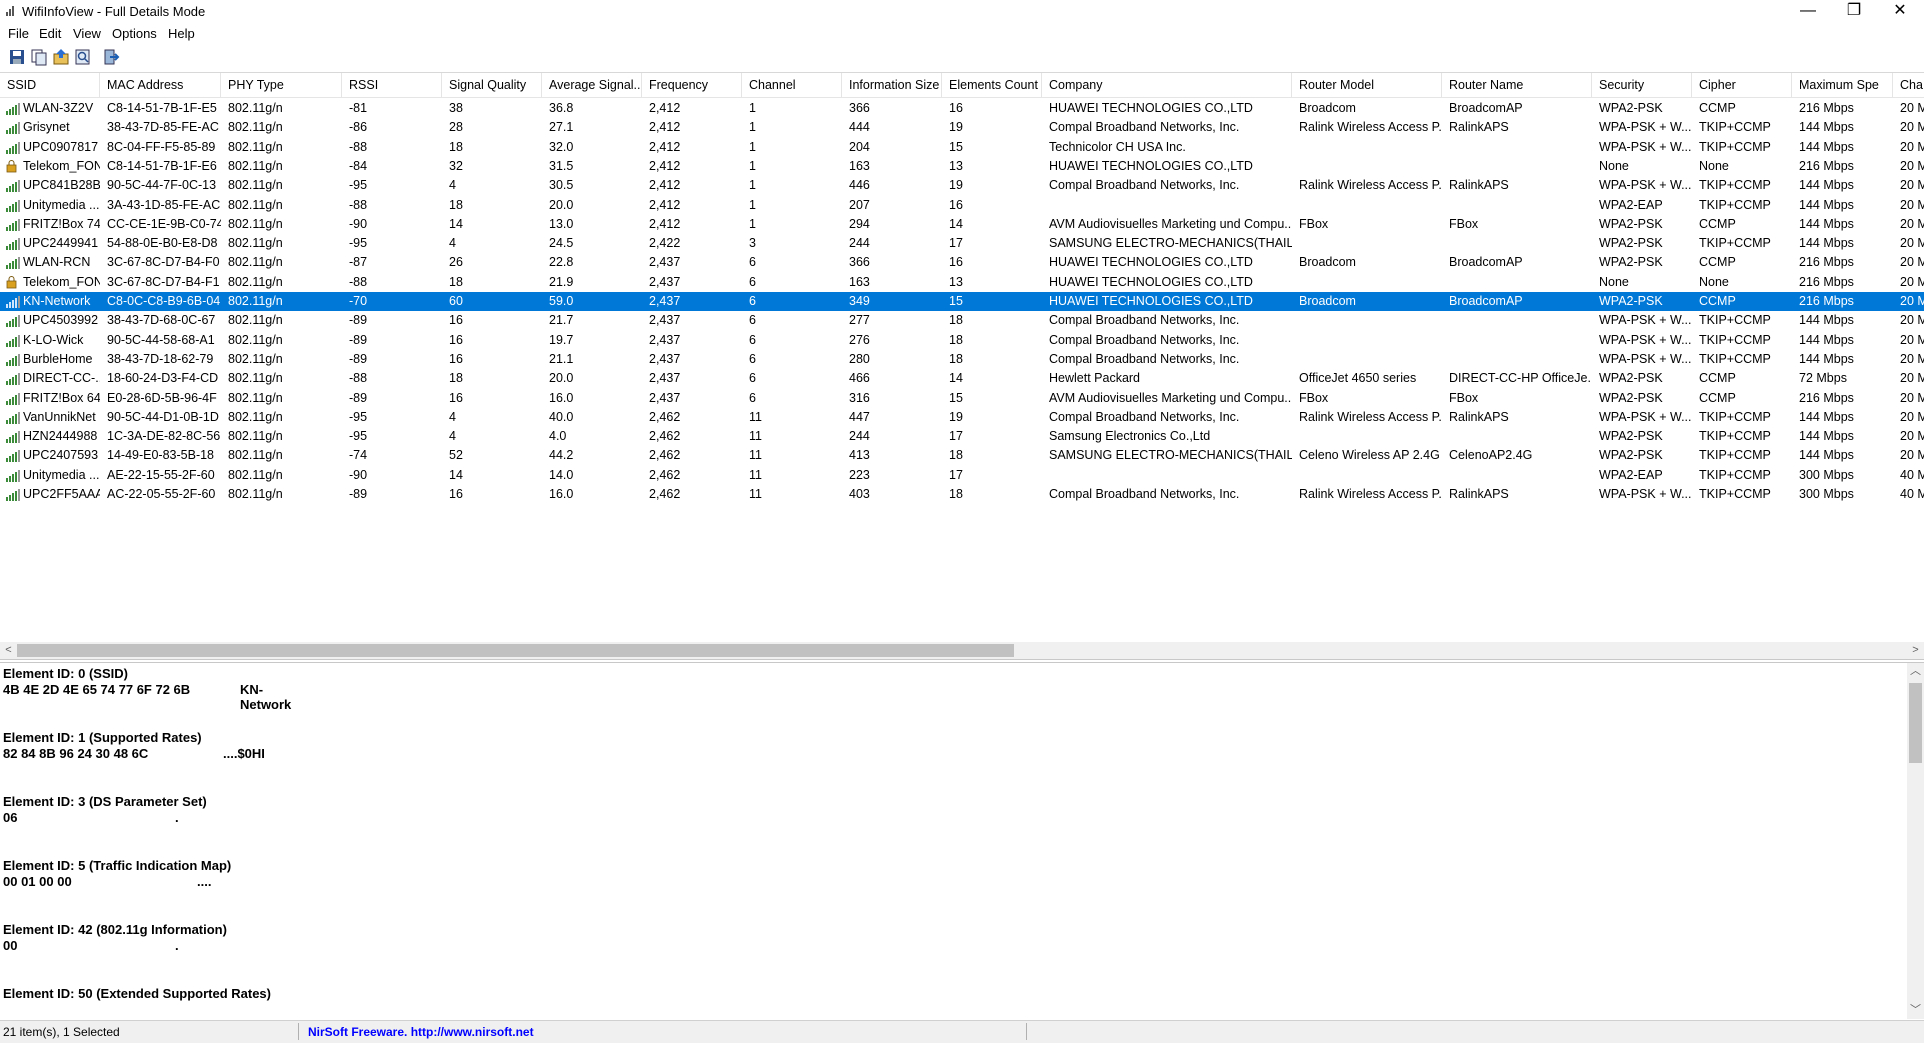 The height and width of the screenshot is (1043, 1924). What do you see at coordinates (992, 85) in the screenshot?
I see `column-header-elements-count: Elements Count` at bounding box center [992, 85].